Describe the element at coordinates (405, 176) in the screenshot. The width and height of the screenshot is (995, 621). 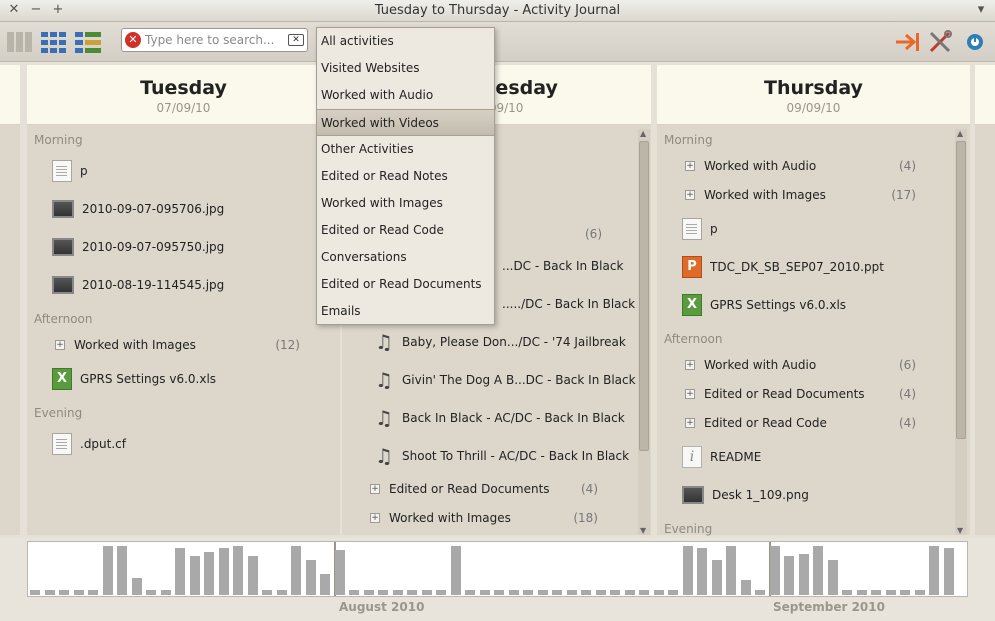
I see `menu-item-notes: Edited or Read Notes` at that location.